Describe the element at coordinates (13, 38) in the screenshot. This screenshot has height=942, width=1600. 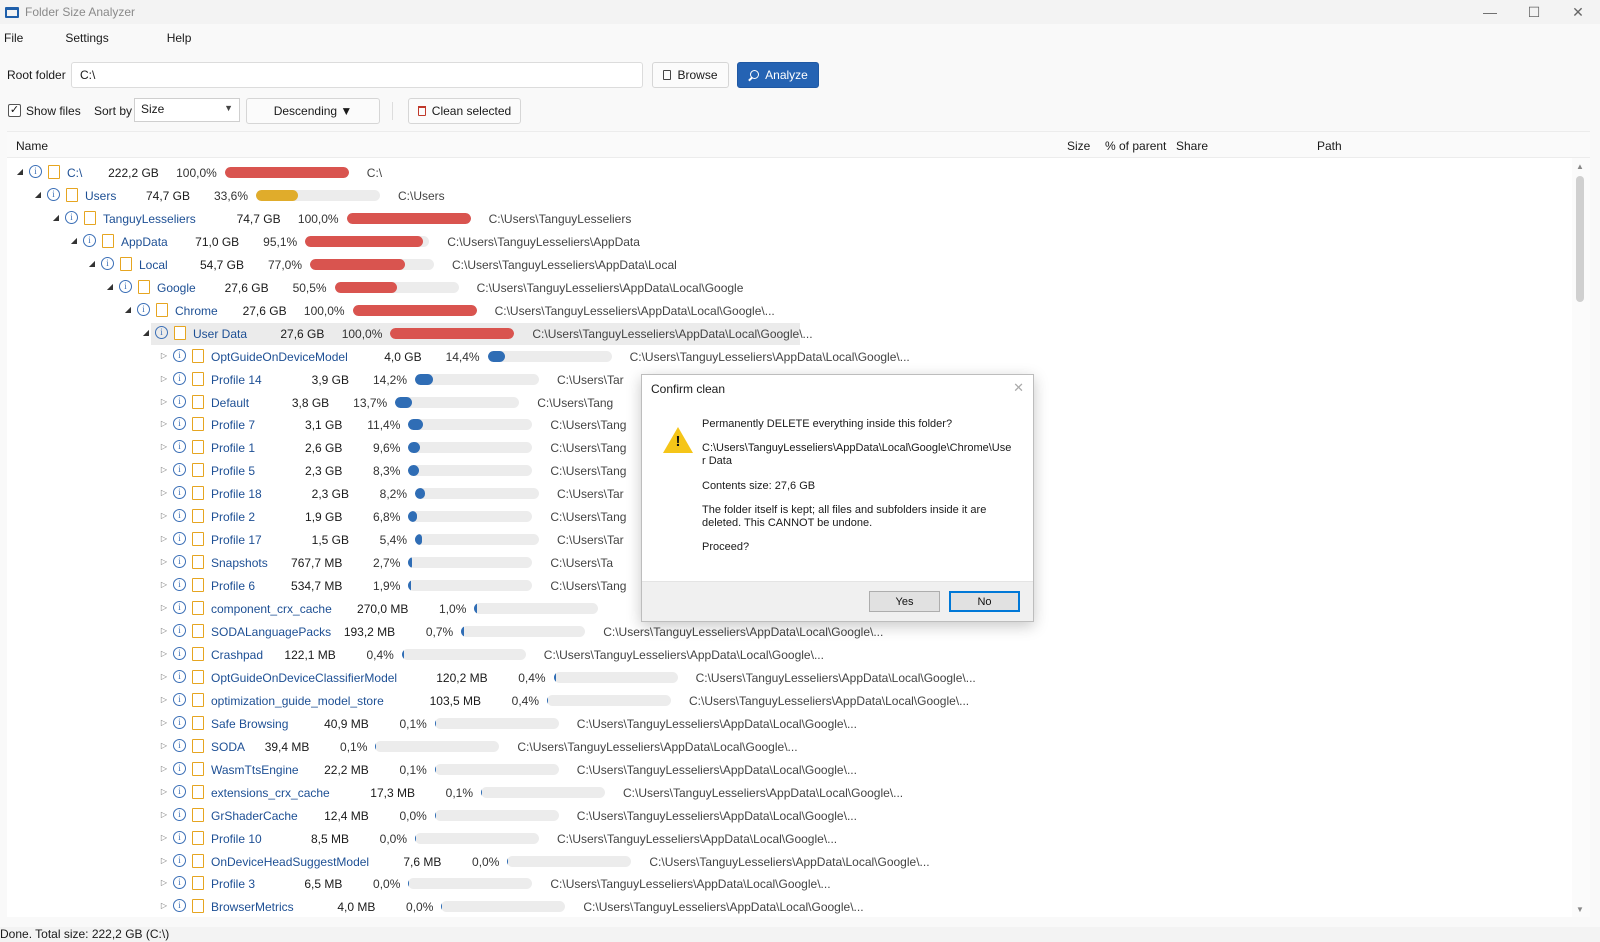
I see `menu-file: File` at that location.